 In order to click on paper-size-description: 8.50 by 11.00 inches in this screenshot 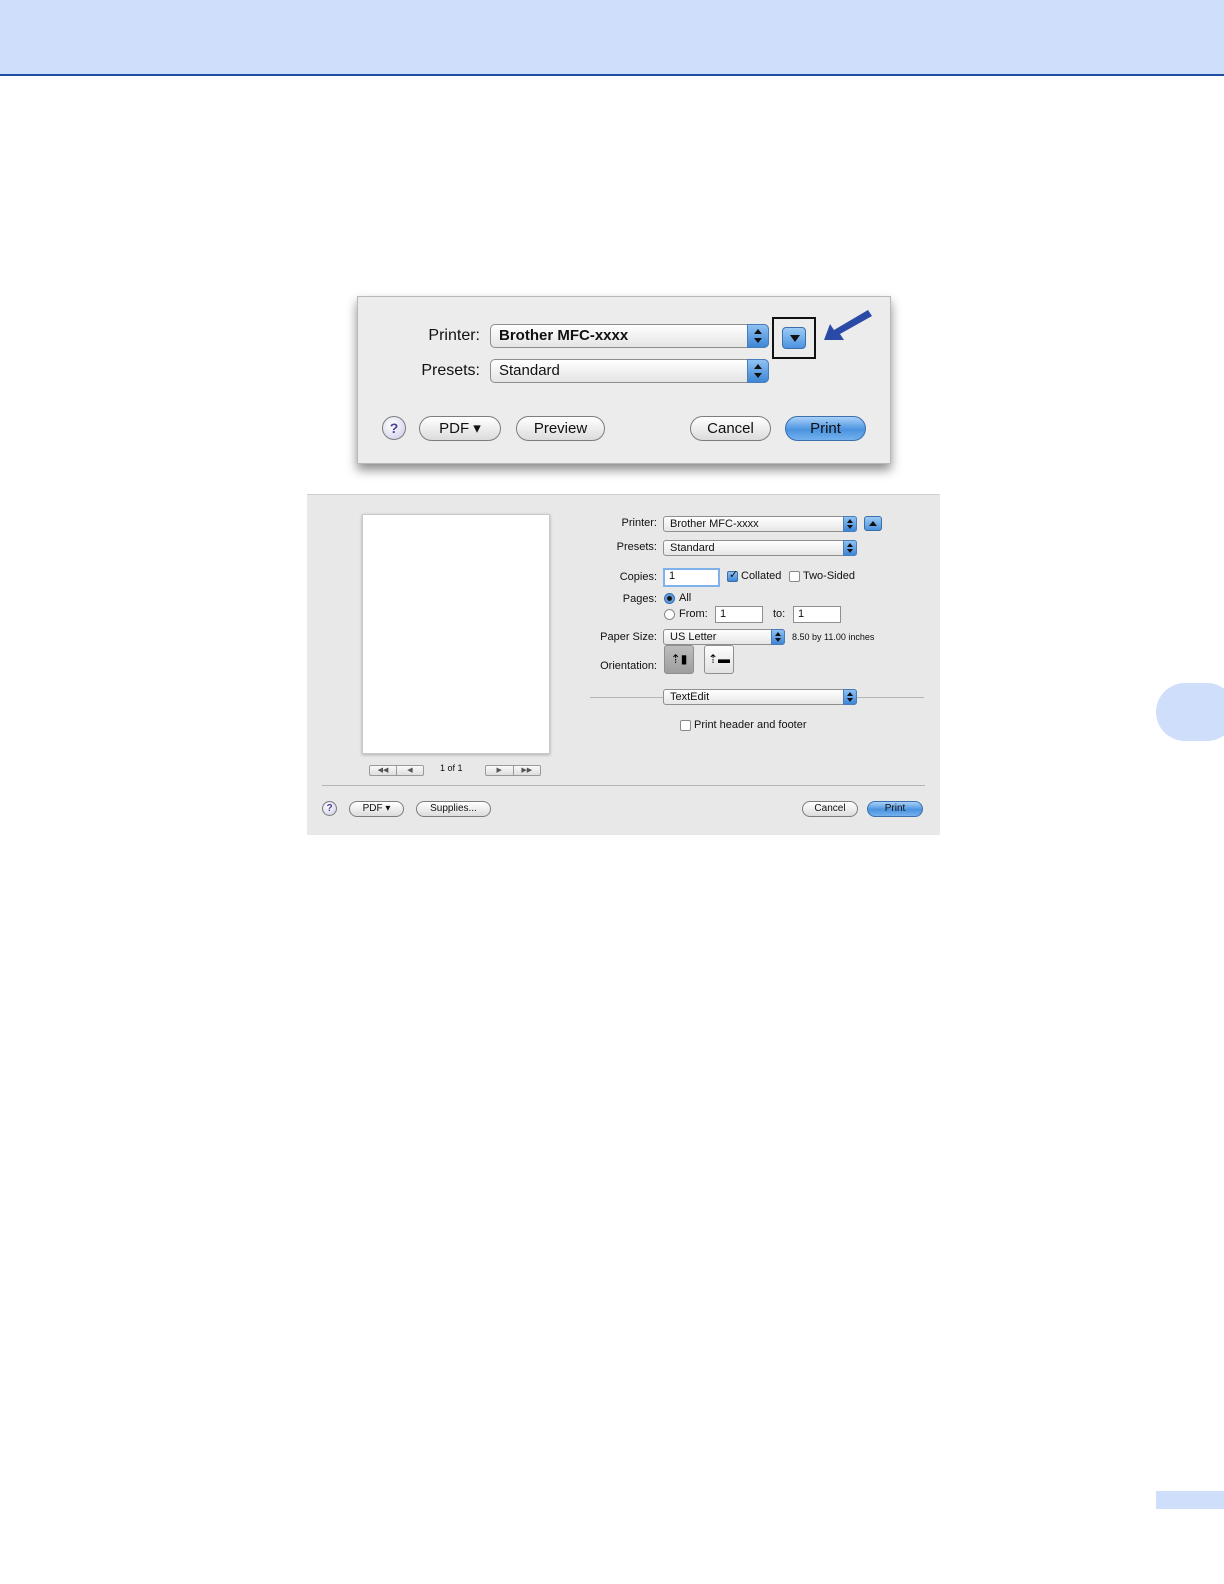, I will do `click(833, 637)`.